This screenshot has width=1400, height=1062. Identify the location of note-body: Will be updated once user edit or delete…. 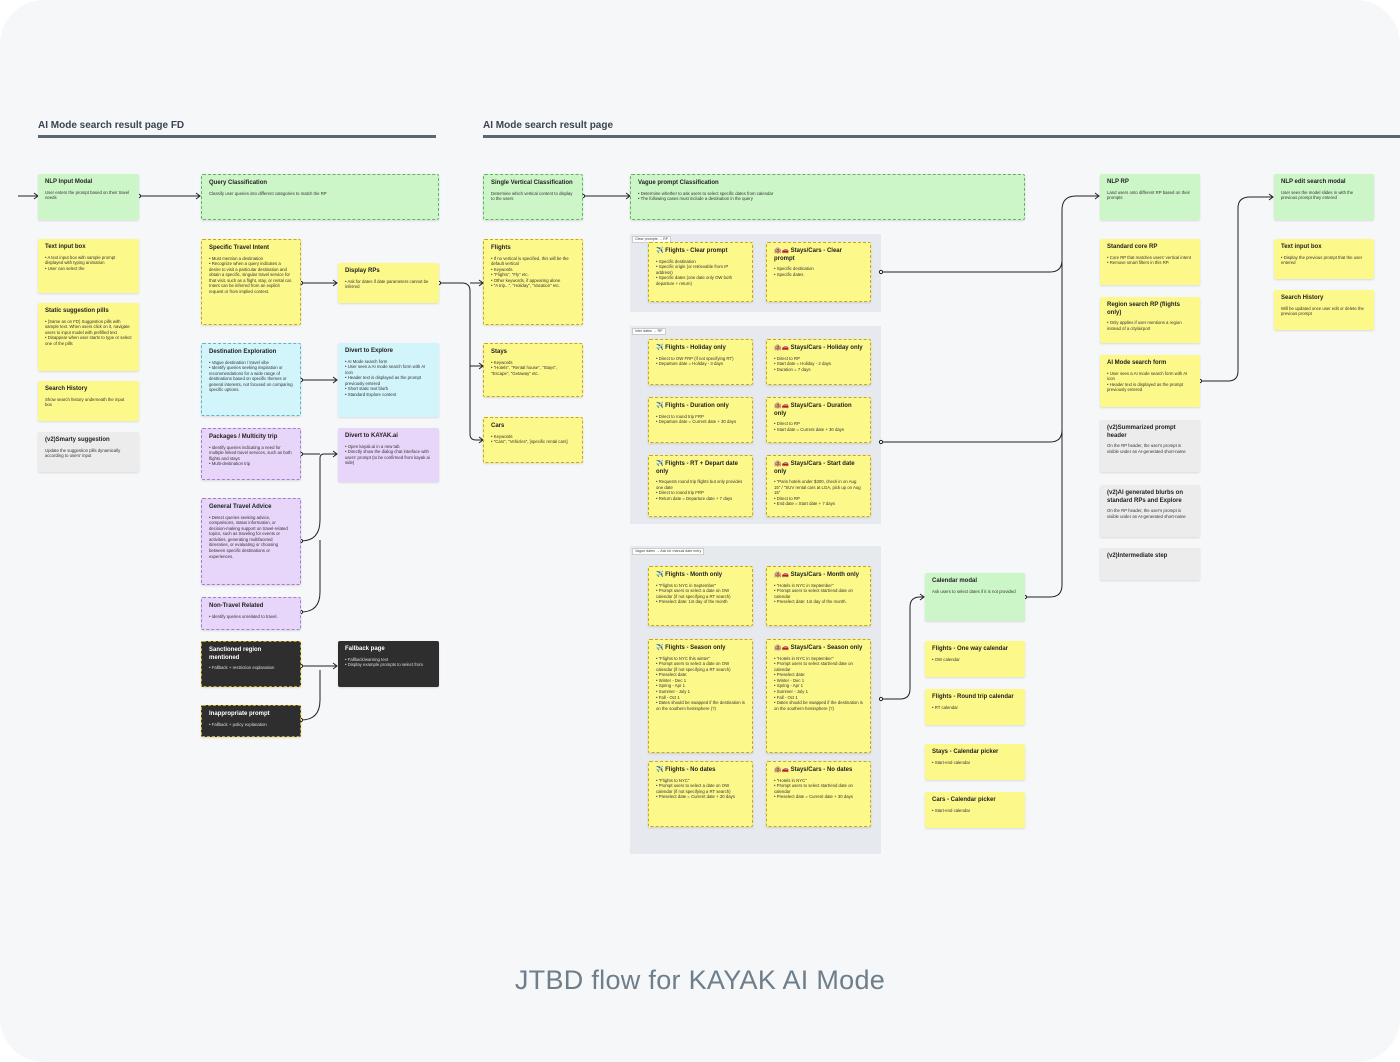
(1322, 311).